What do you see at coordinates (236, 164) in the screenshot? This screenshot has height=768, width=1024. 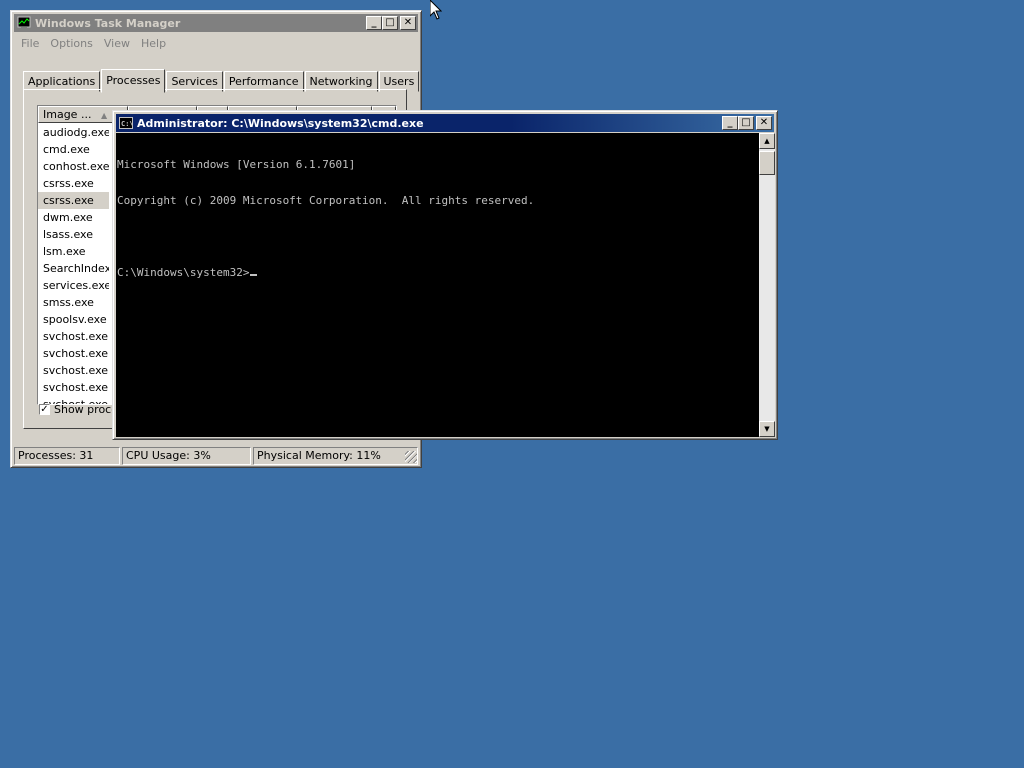 I see `console-line-version: Microsoft Windows [Version 6.1.7601]` at bounding box center [236, 164].